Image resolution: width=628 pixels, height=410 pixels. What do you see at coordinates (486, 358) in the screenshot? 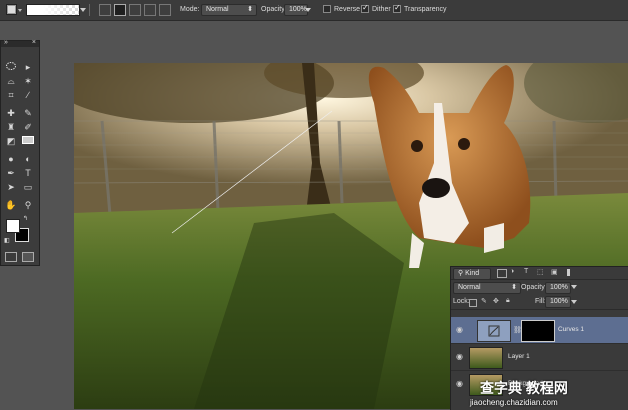
I see `layer-thumbnail` at bounding box center [486, 358].